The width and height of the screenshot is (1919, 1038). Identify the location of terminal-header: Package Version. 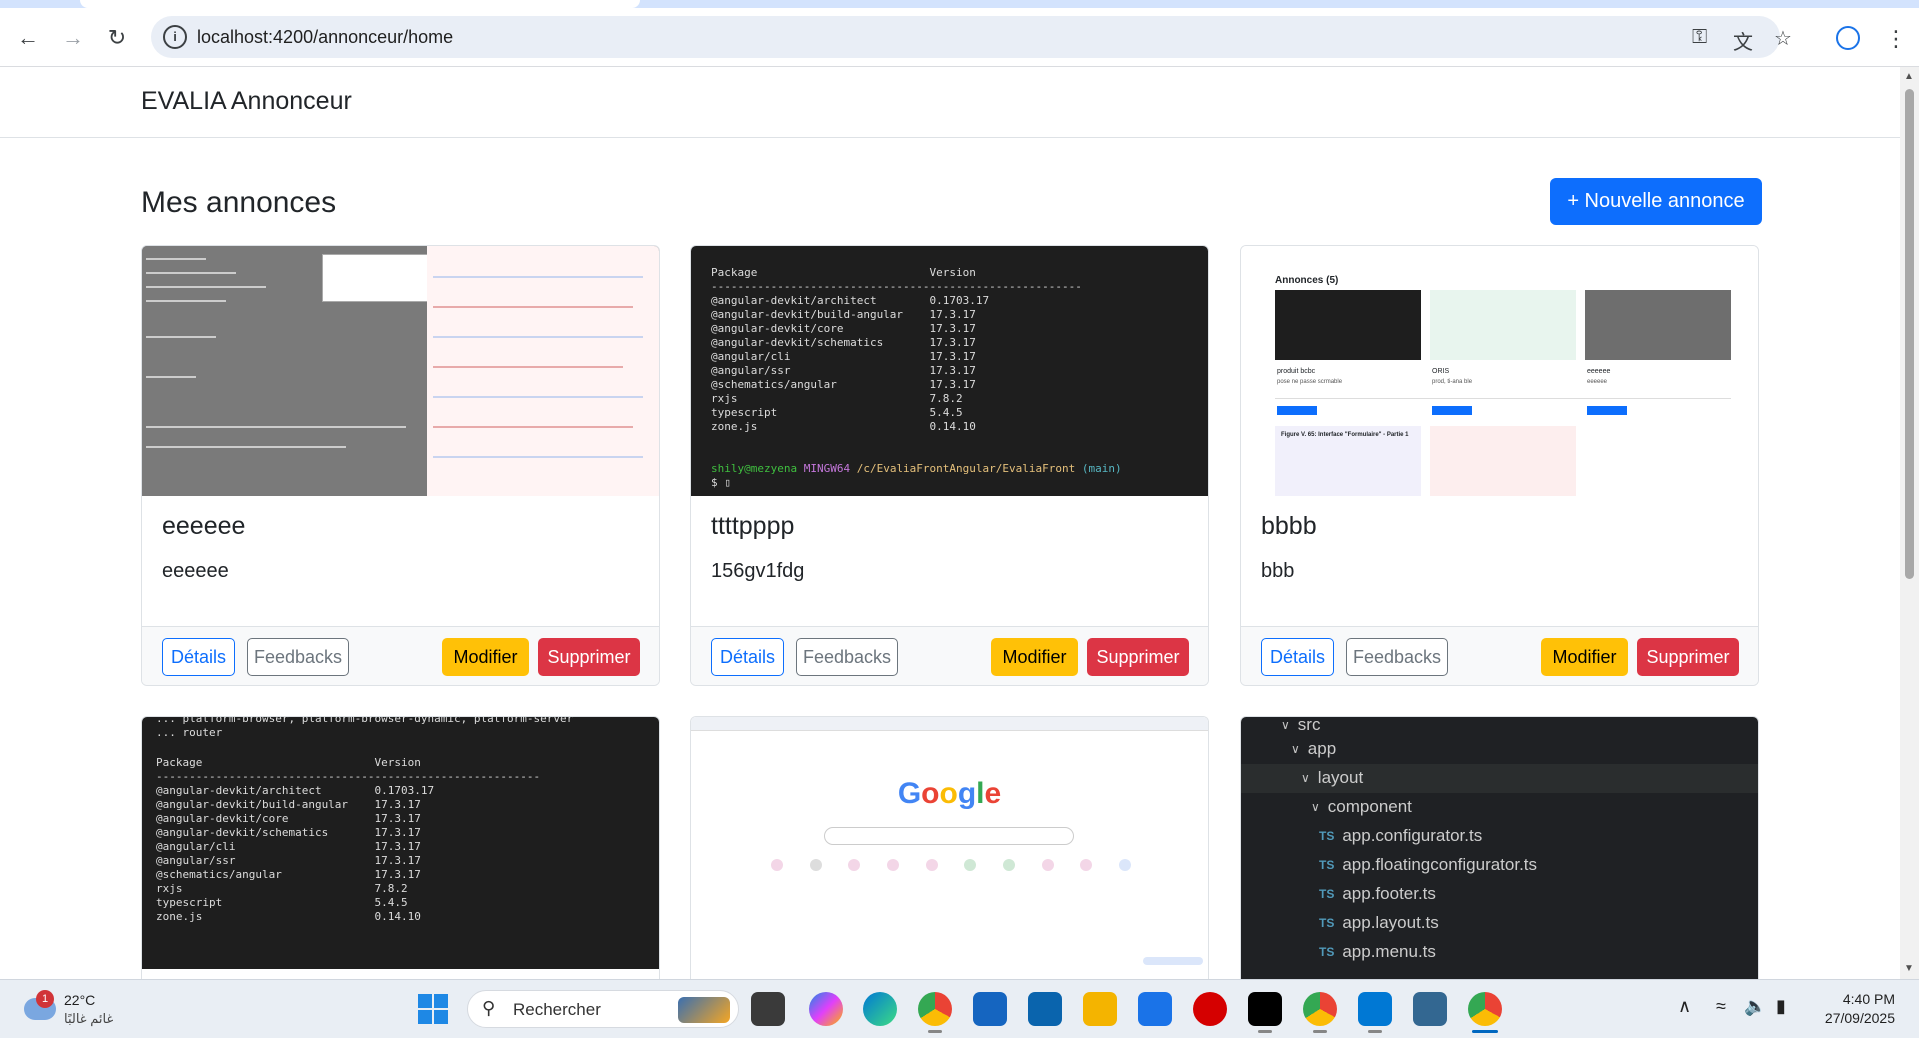
(288, 762).